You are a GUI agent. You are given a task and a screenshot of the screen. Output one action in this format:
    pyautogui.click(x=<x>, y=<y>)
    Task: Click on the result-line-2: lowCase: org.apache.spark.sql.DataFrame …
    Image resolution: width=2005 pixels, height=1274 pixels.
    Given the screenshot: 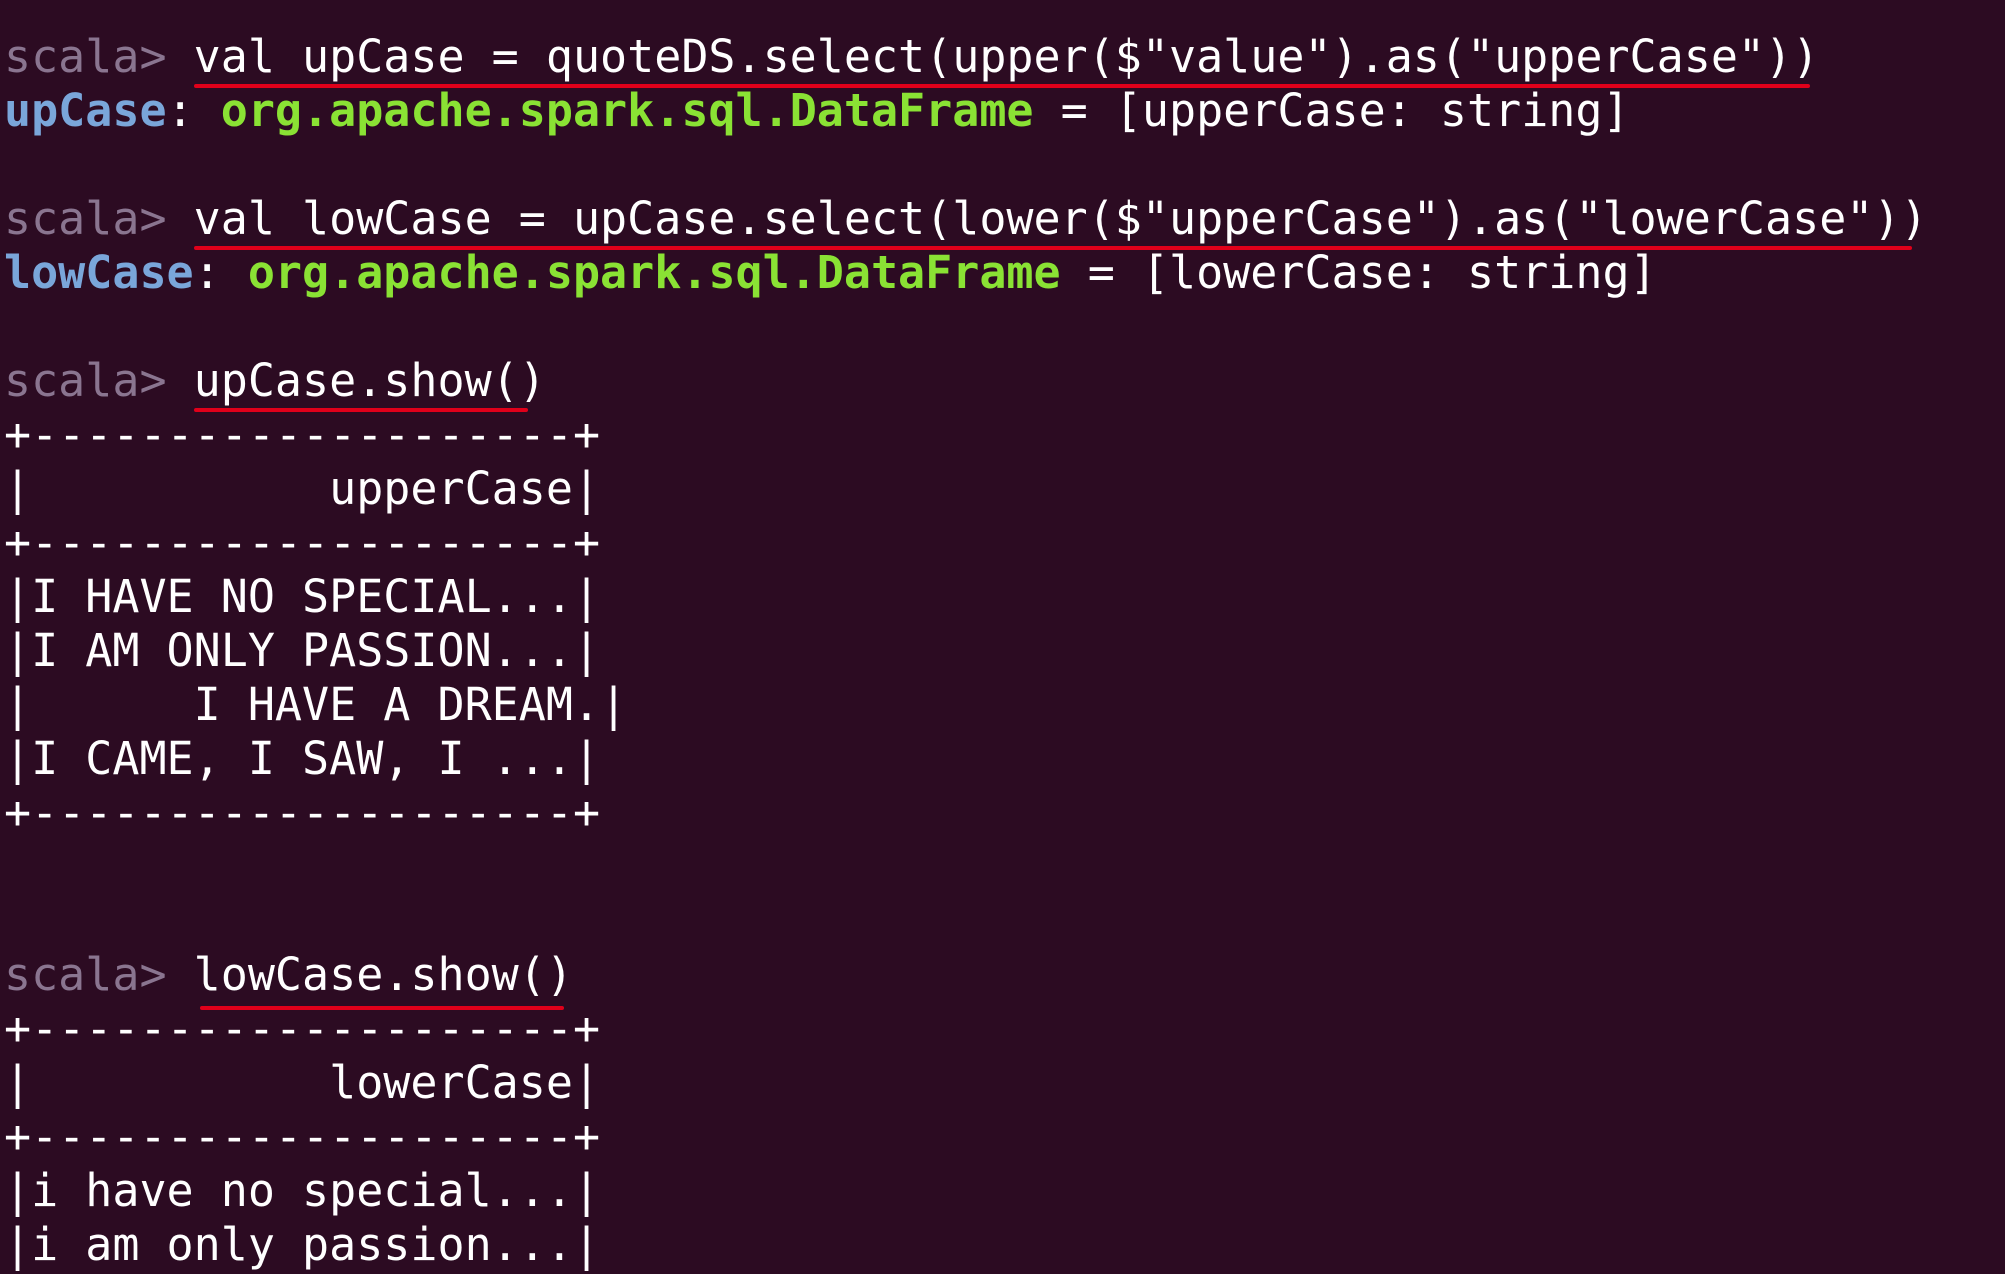 What is the action you would take?
    pyautogui.click(x=830, y=273)
    